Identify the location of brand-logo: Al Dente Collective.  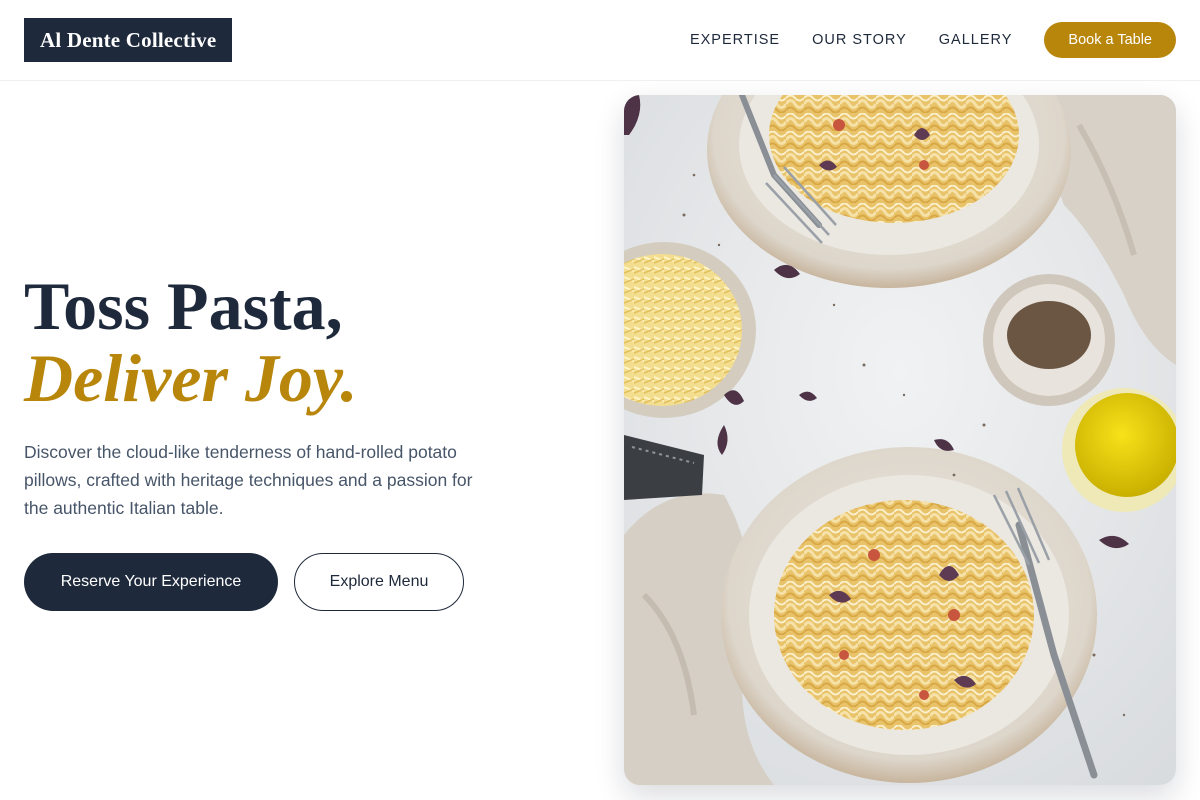
(128, 40).